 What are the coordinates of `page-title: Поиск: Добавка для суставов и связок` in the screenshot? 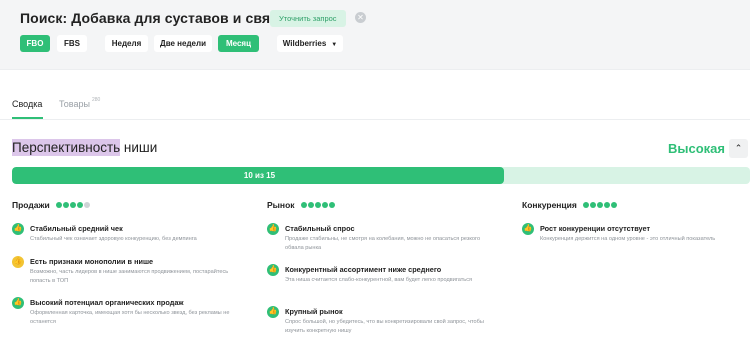 It's located at (156, 18).